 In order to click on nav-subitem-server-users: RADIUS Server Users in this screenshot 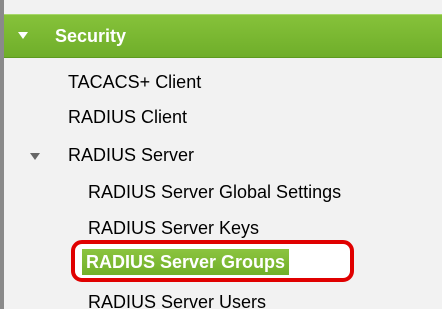, I will do `click(177, 300)`.